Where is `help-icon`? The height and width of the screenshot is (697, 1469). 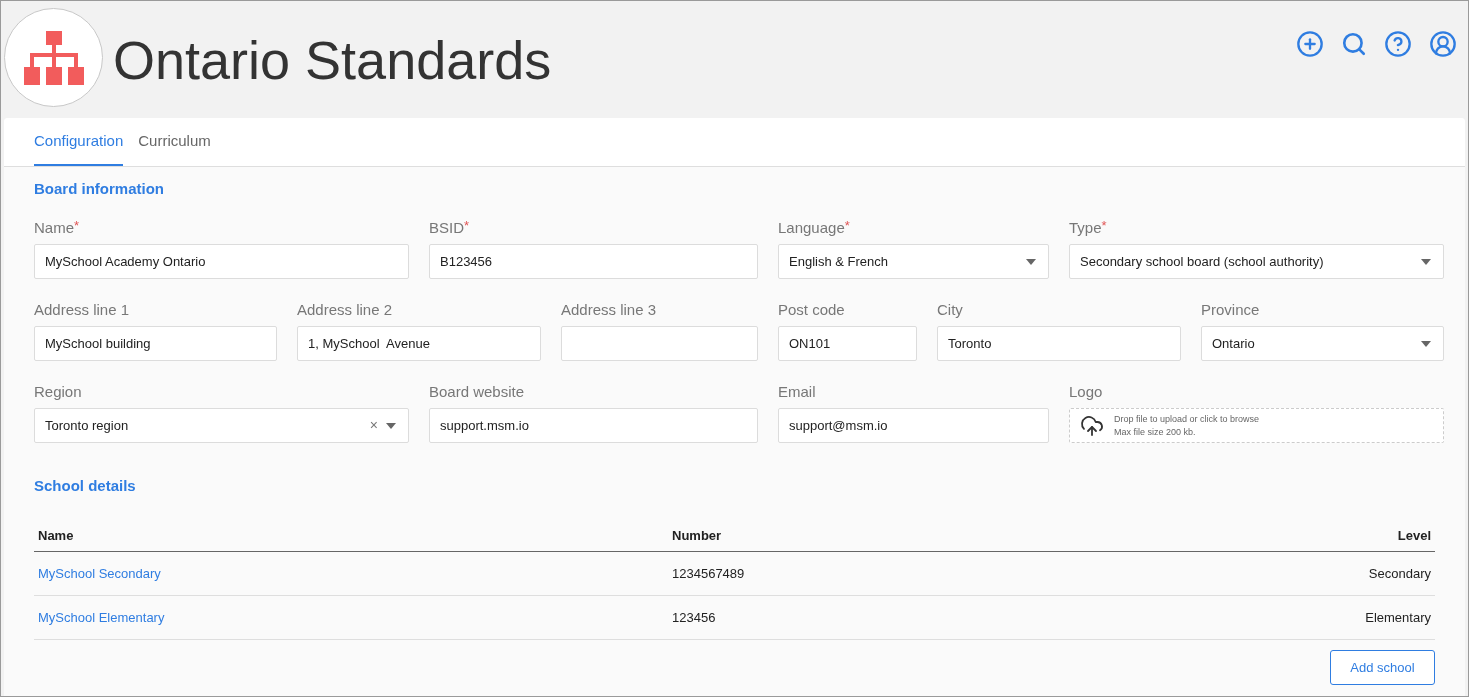 help-icon is located at coordinates (1398, 44).